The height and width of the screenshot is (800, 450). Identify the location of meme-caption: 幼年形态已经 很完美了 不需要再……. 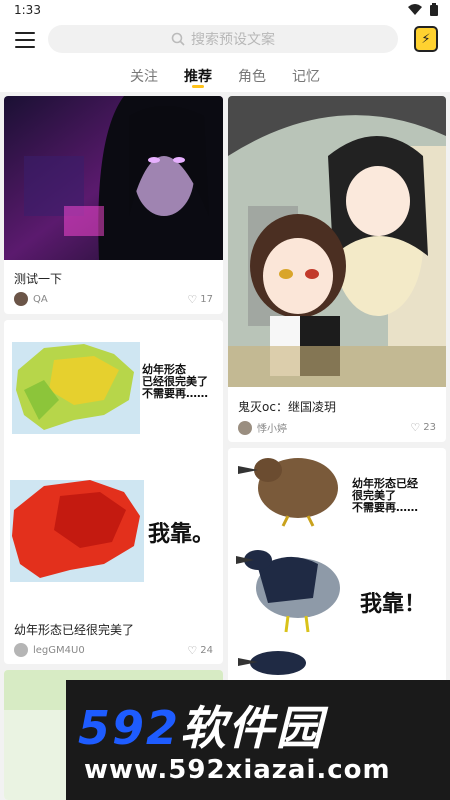
(385, 495).